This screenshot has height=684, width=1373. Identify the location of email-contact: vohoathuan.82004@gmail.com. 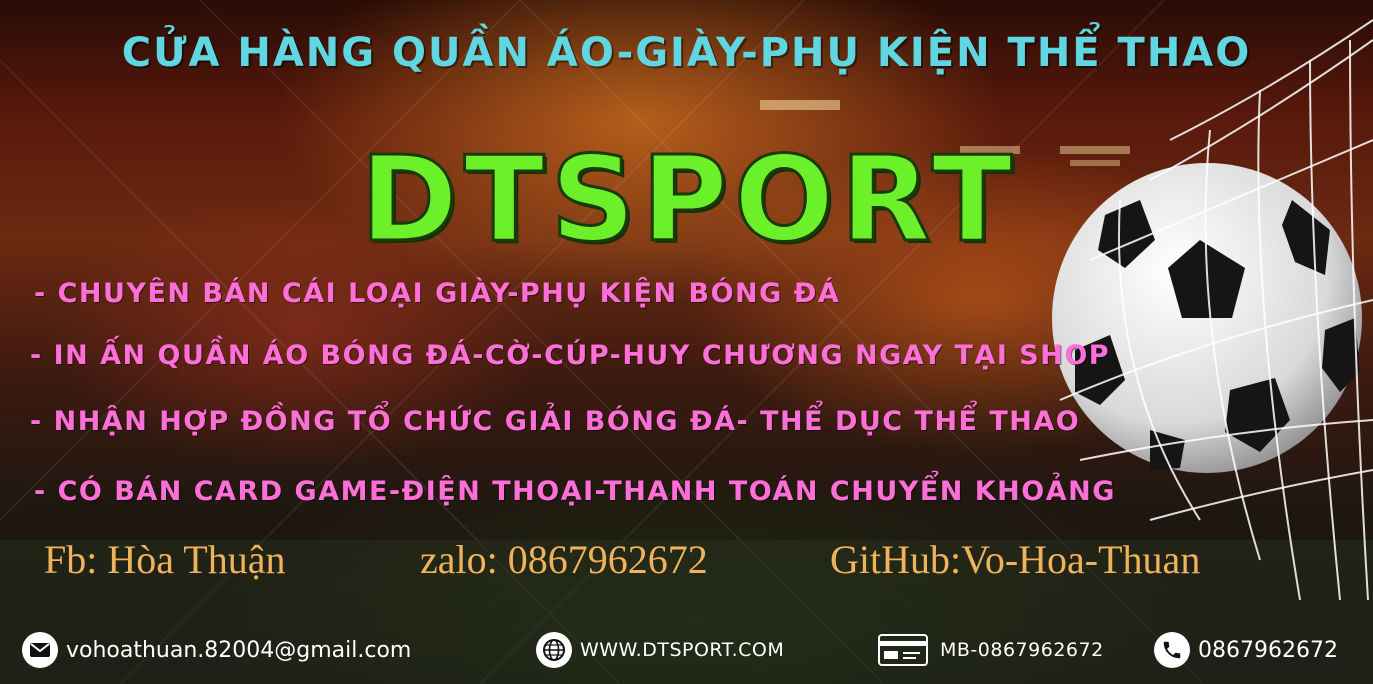
(216, 650).